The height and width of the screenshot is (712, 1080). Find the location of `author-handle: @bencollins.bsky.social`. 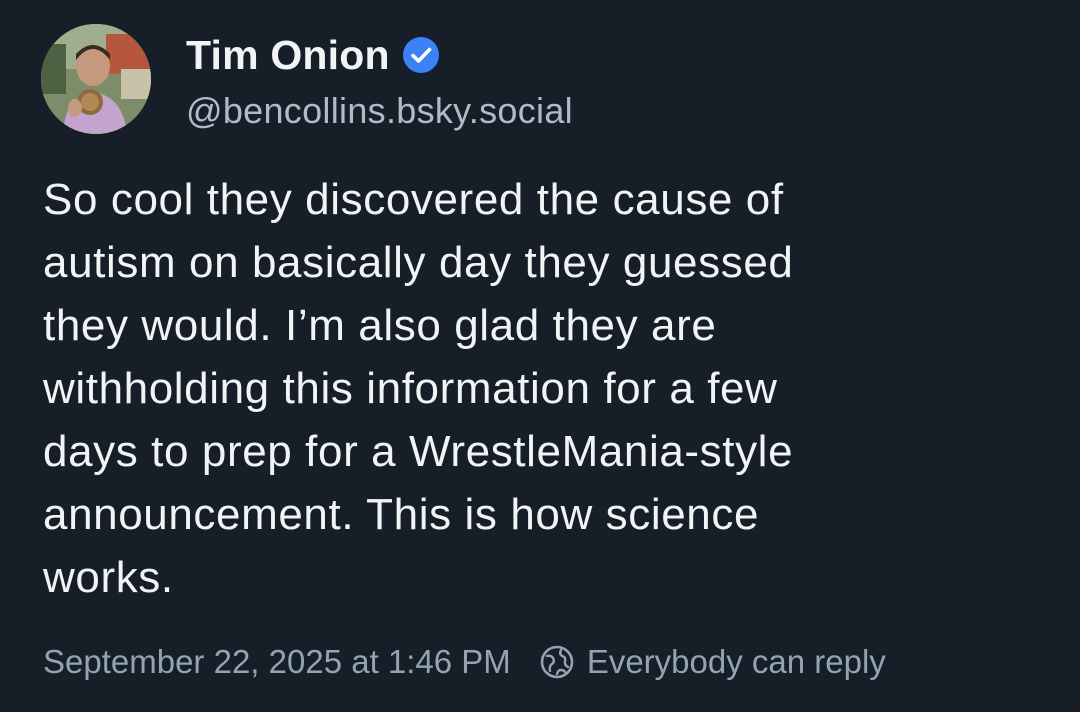

author-handle: @bencollins.bsky.social is located at coordinates (379, 111).